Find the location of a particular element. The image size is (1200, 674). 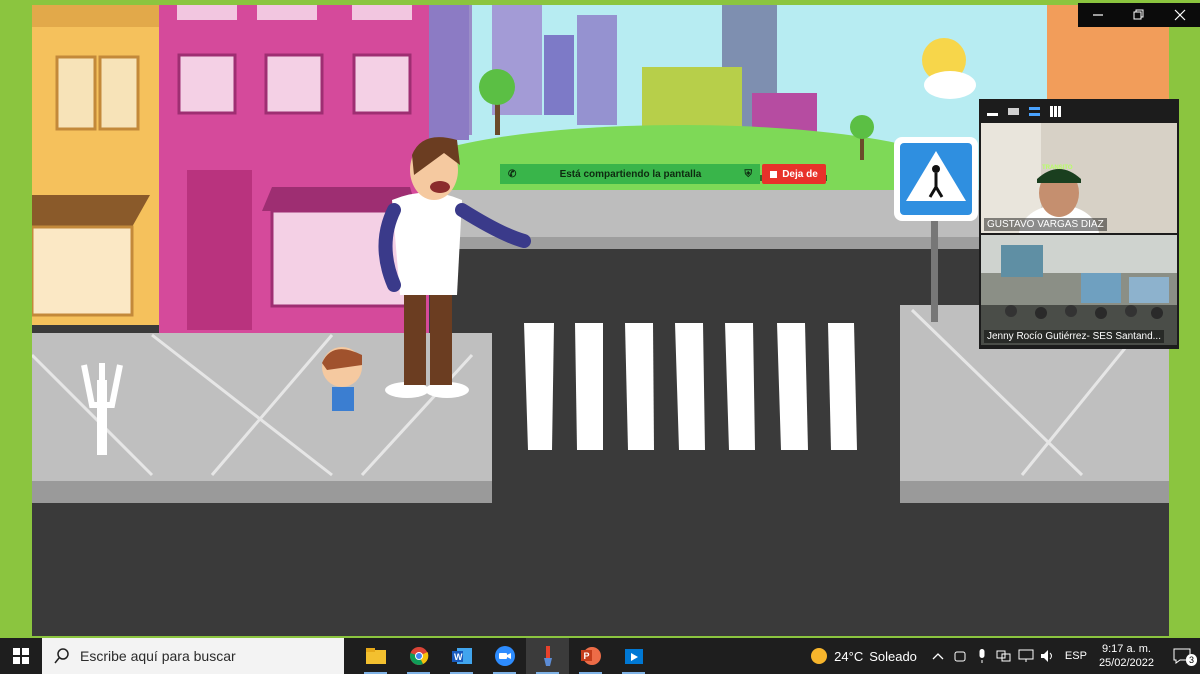

window-controls is located at coordinates (1139, 15).